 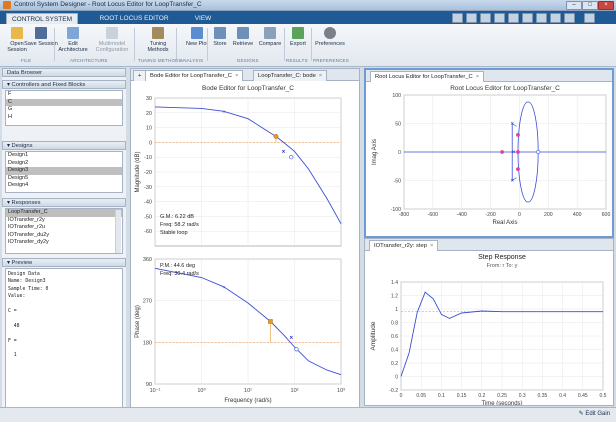 I want to click on responses-section-header: ▾ Responses, so click(x=64, y=202).